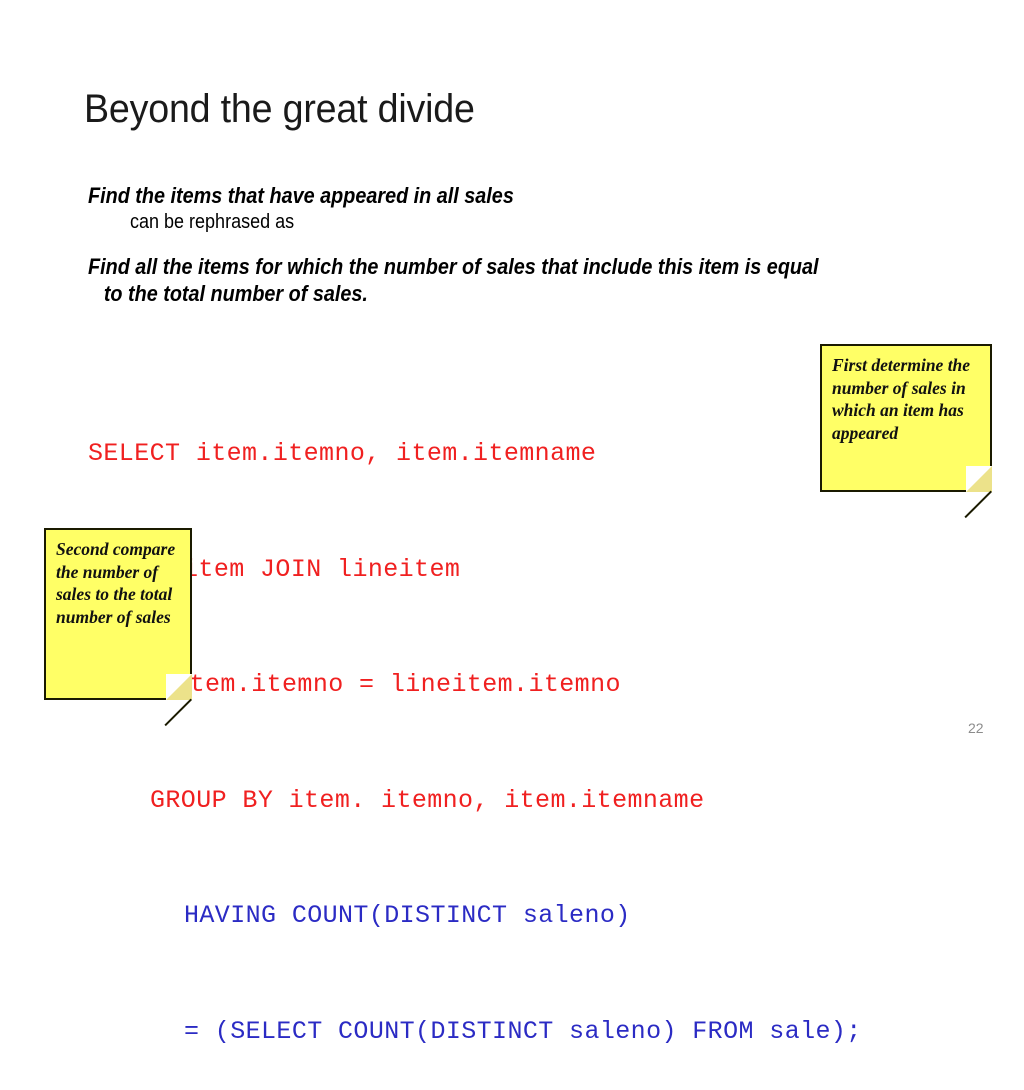  Describe the element at coordinates (342, 453) in the screenshot. I see `sql-line-select: SELECT item.itemno, item.itemname` at that location.